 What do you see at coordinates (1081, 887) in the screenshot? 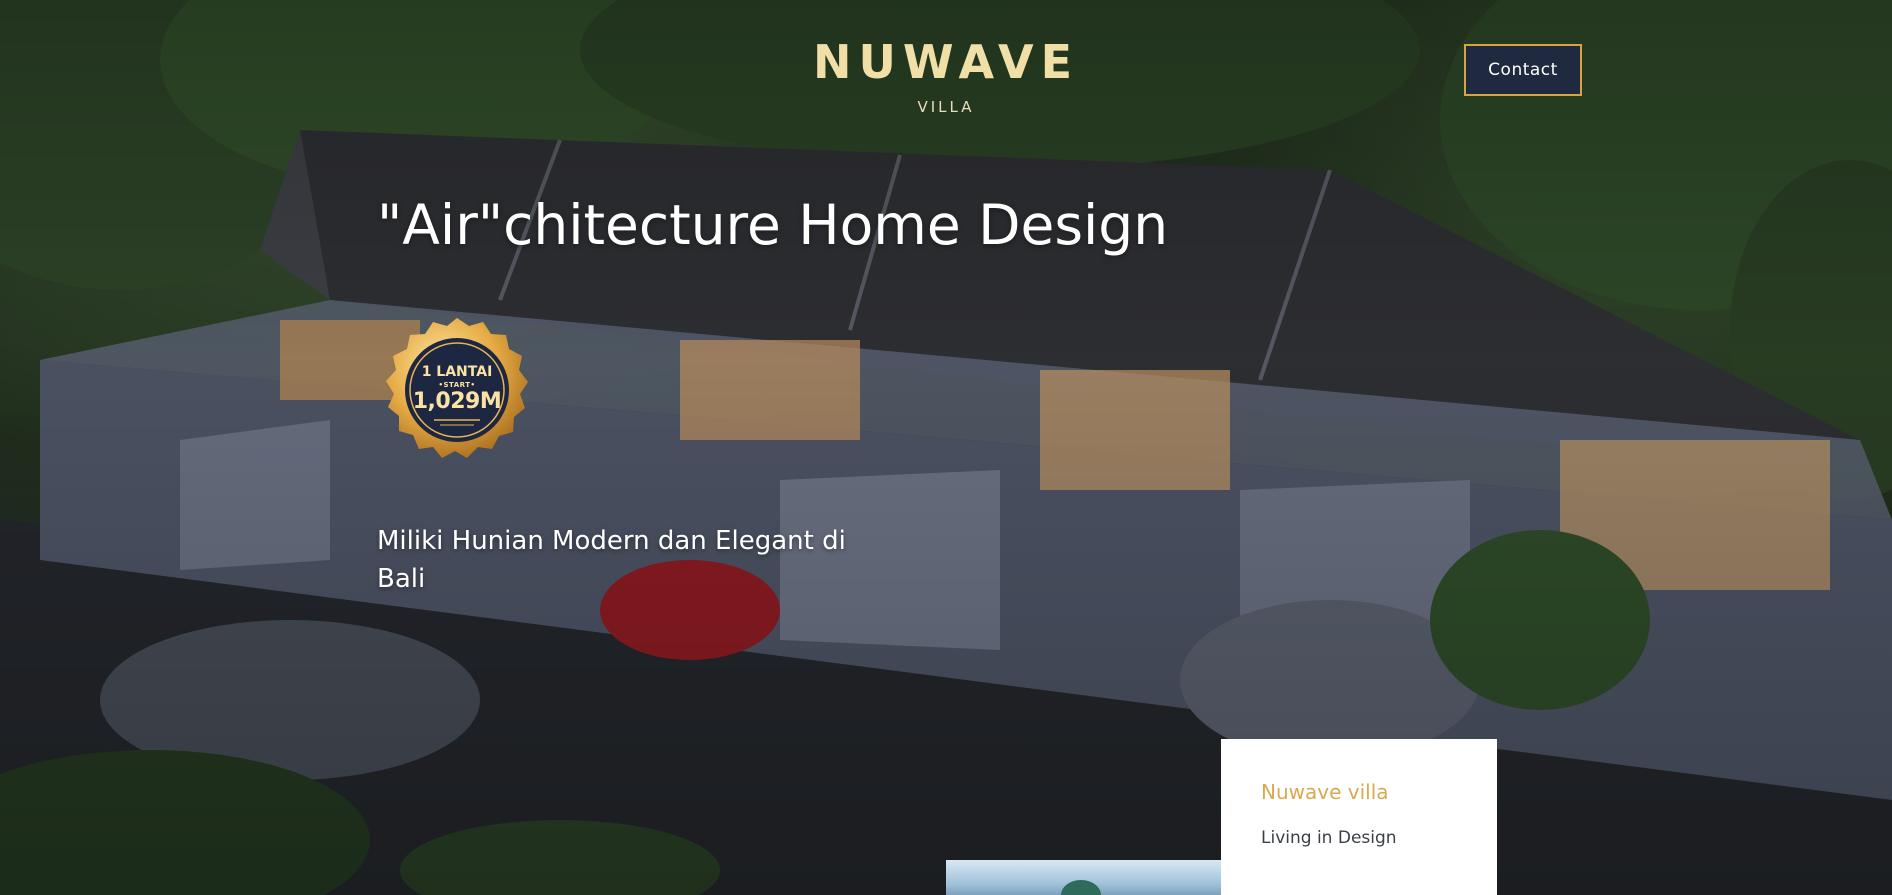
I see `photo-figure` at bounding box center [1081, 887].